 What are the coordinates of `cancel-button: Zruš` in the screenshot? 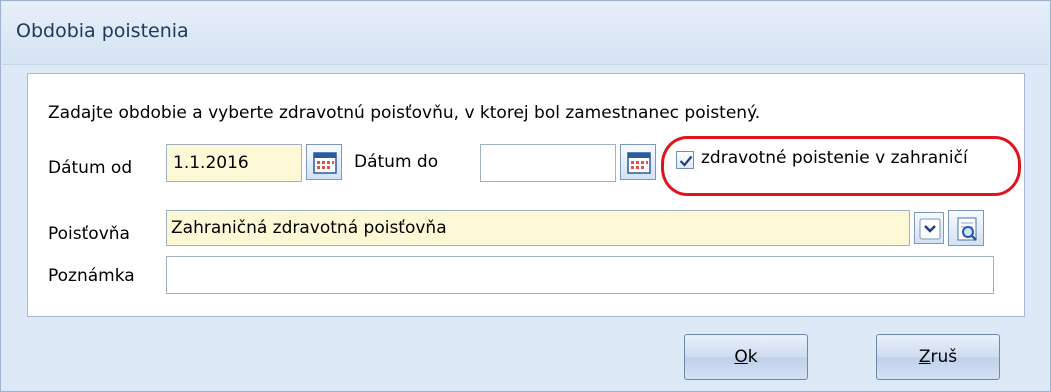 It's located at (938, 357).